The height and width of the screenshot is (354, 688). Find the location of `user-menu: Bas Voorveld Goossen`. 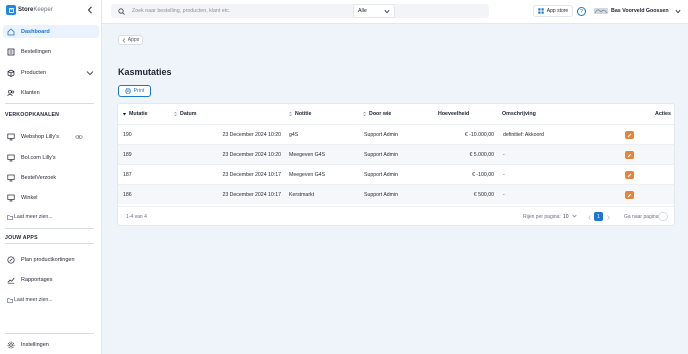

user-menu: Bas Voorveld Goossen is located at coordinates (637, 11).